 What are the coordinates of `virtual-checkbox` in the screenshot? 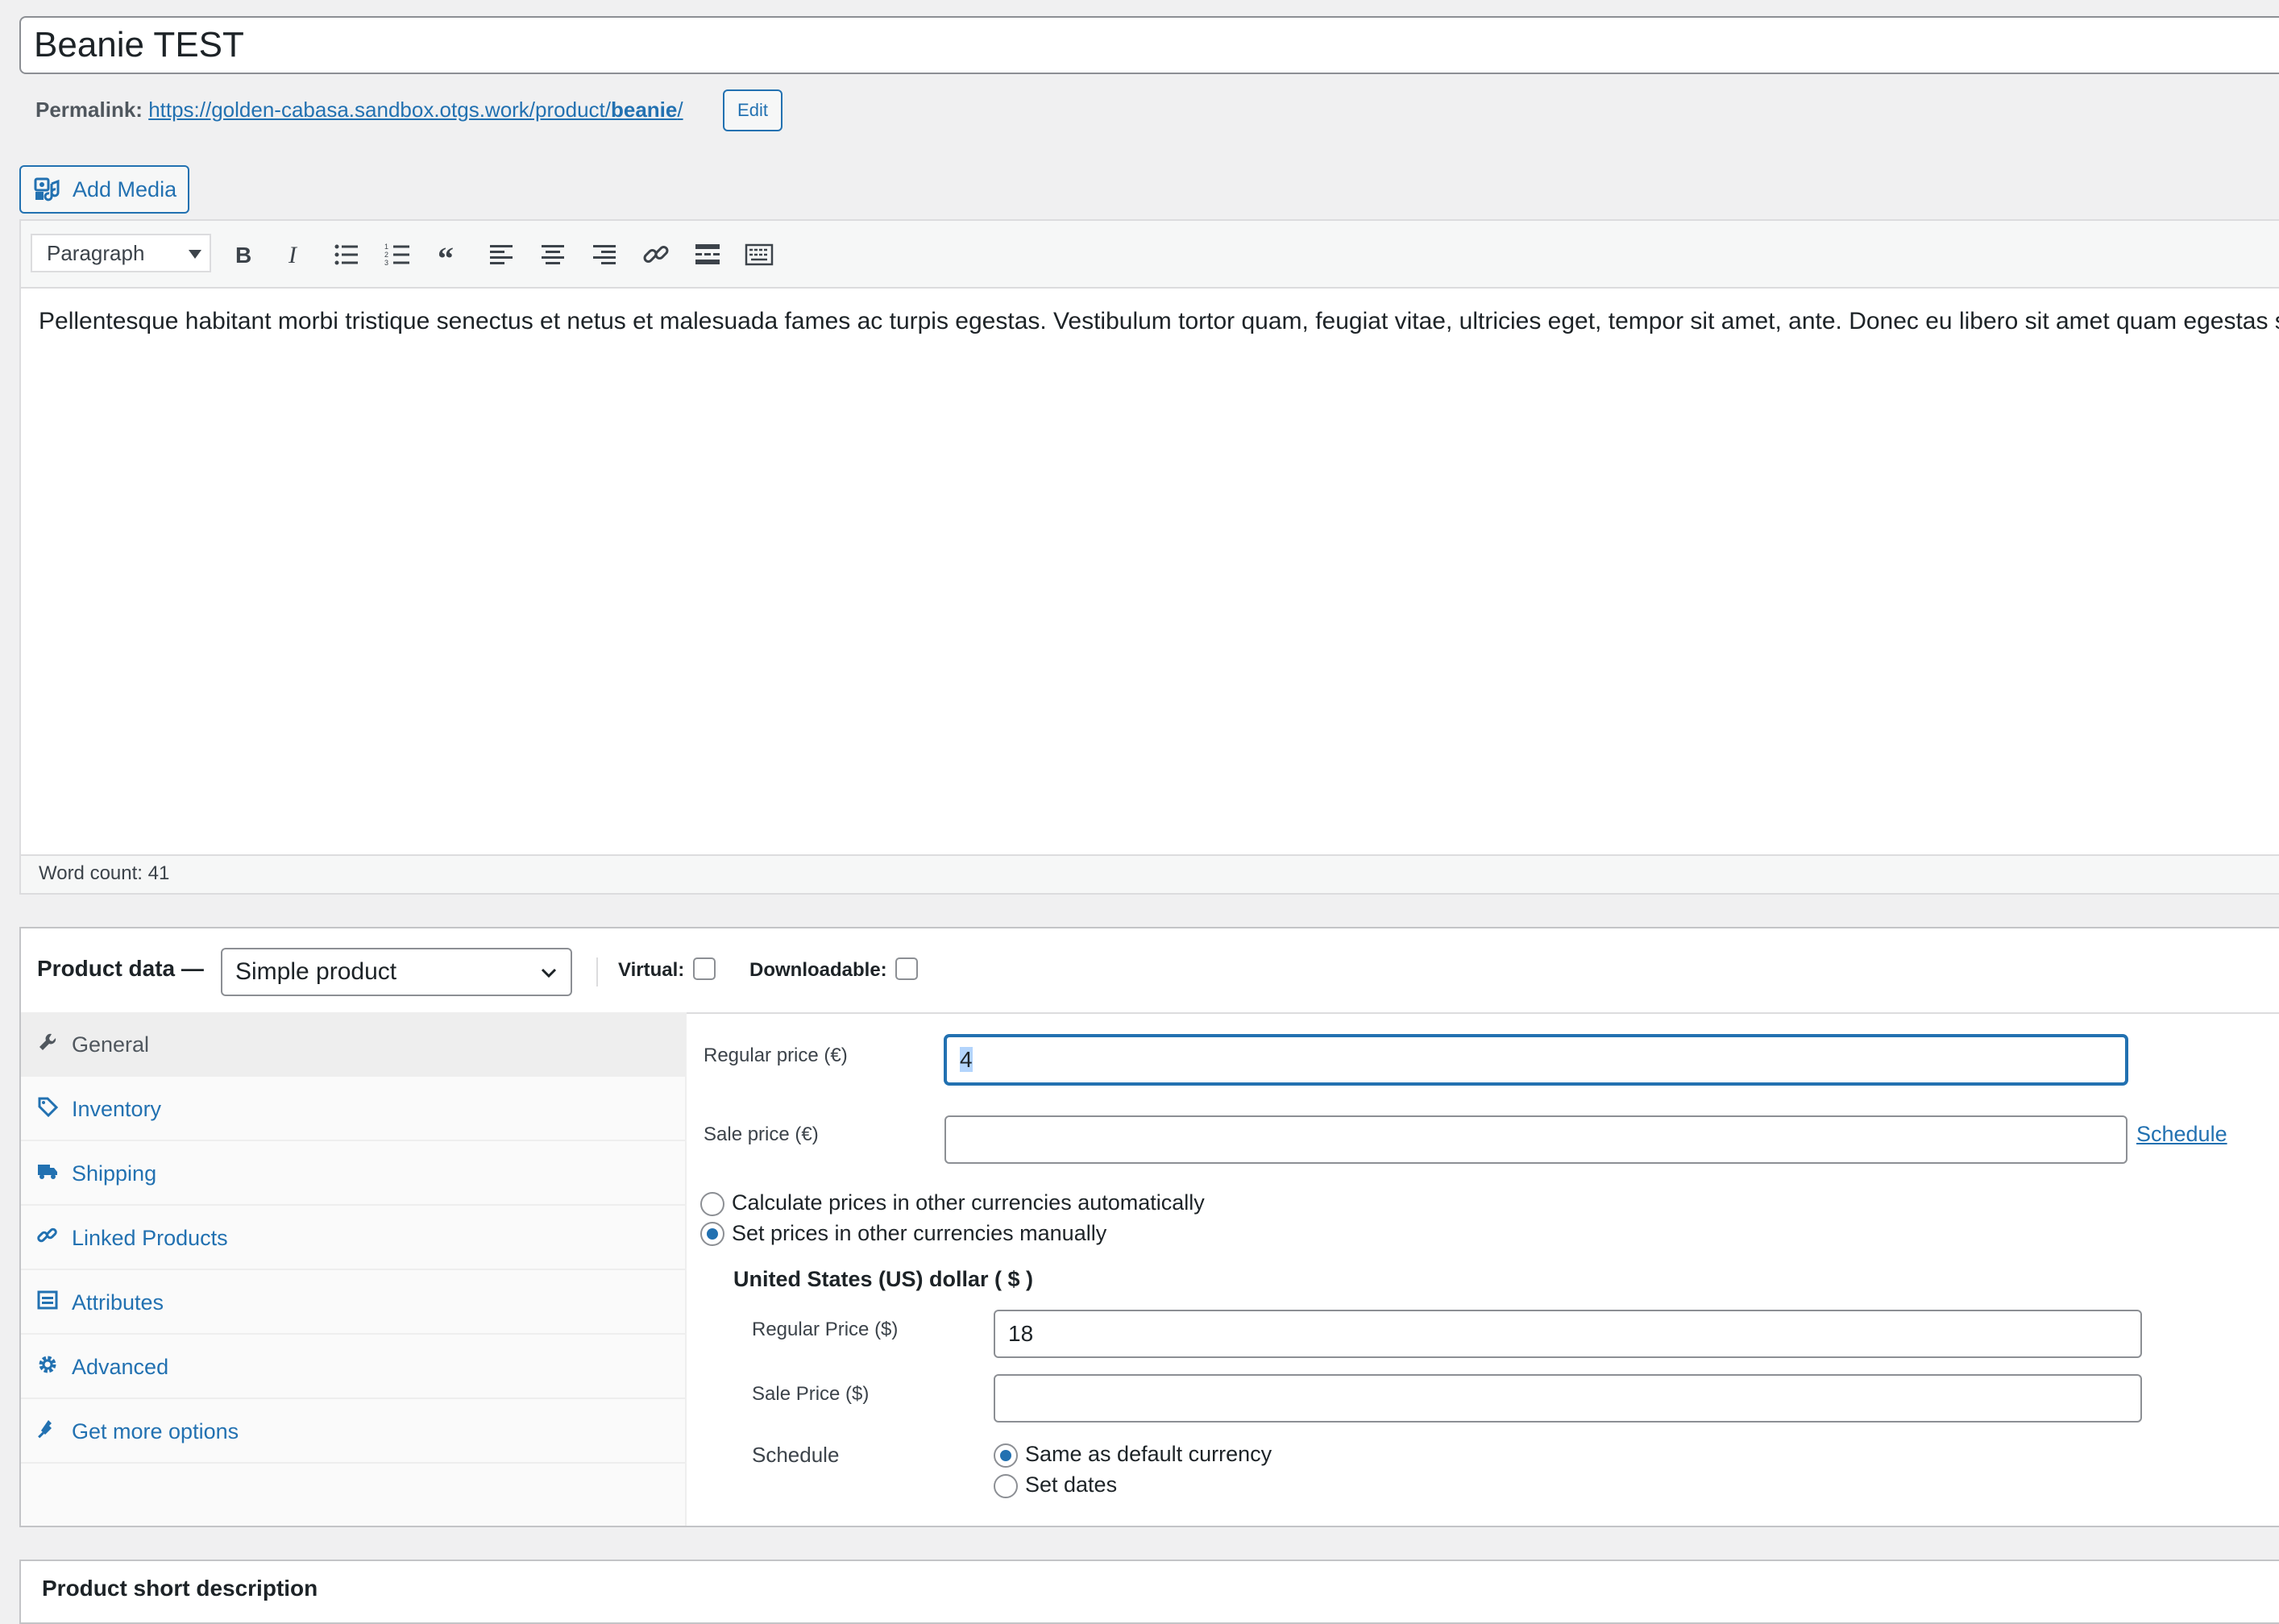 It's located at (704, 969).